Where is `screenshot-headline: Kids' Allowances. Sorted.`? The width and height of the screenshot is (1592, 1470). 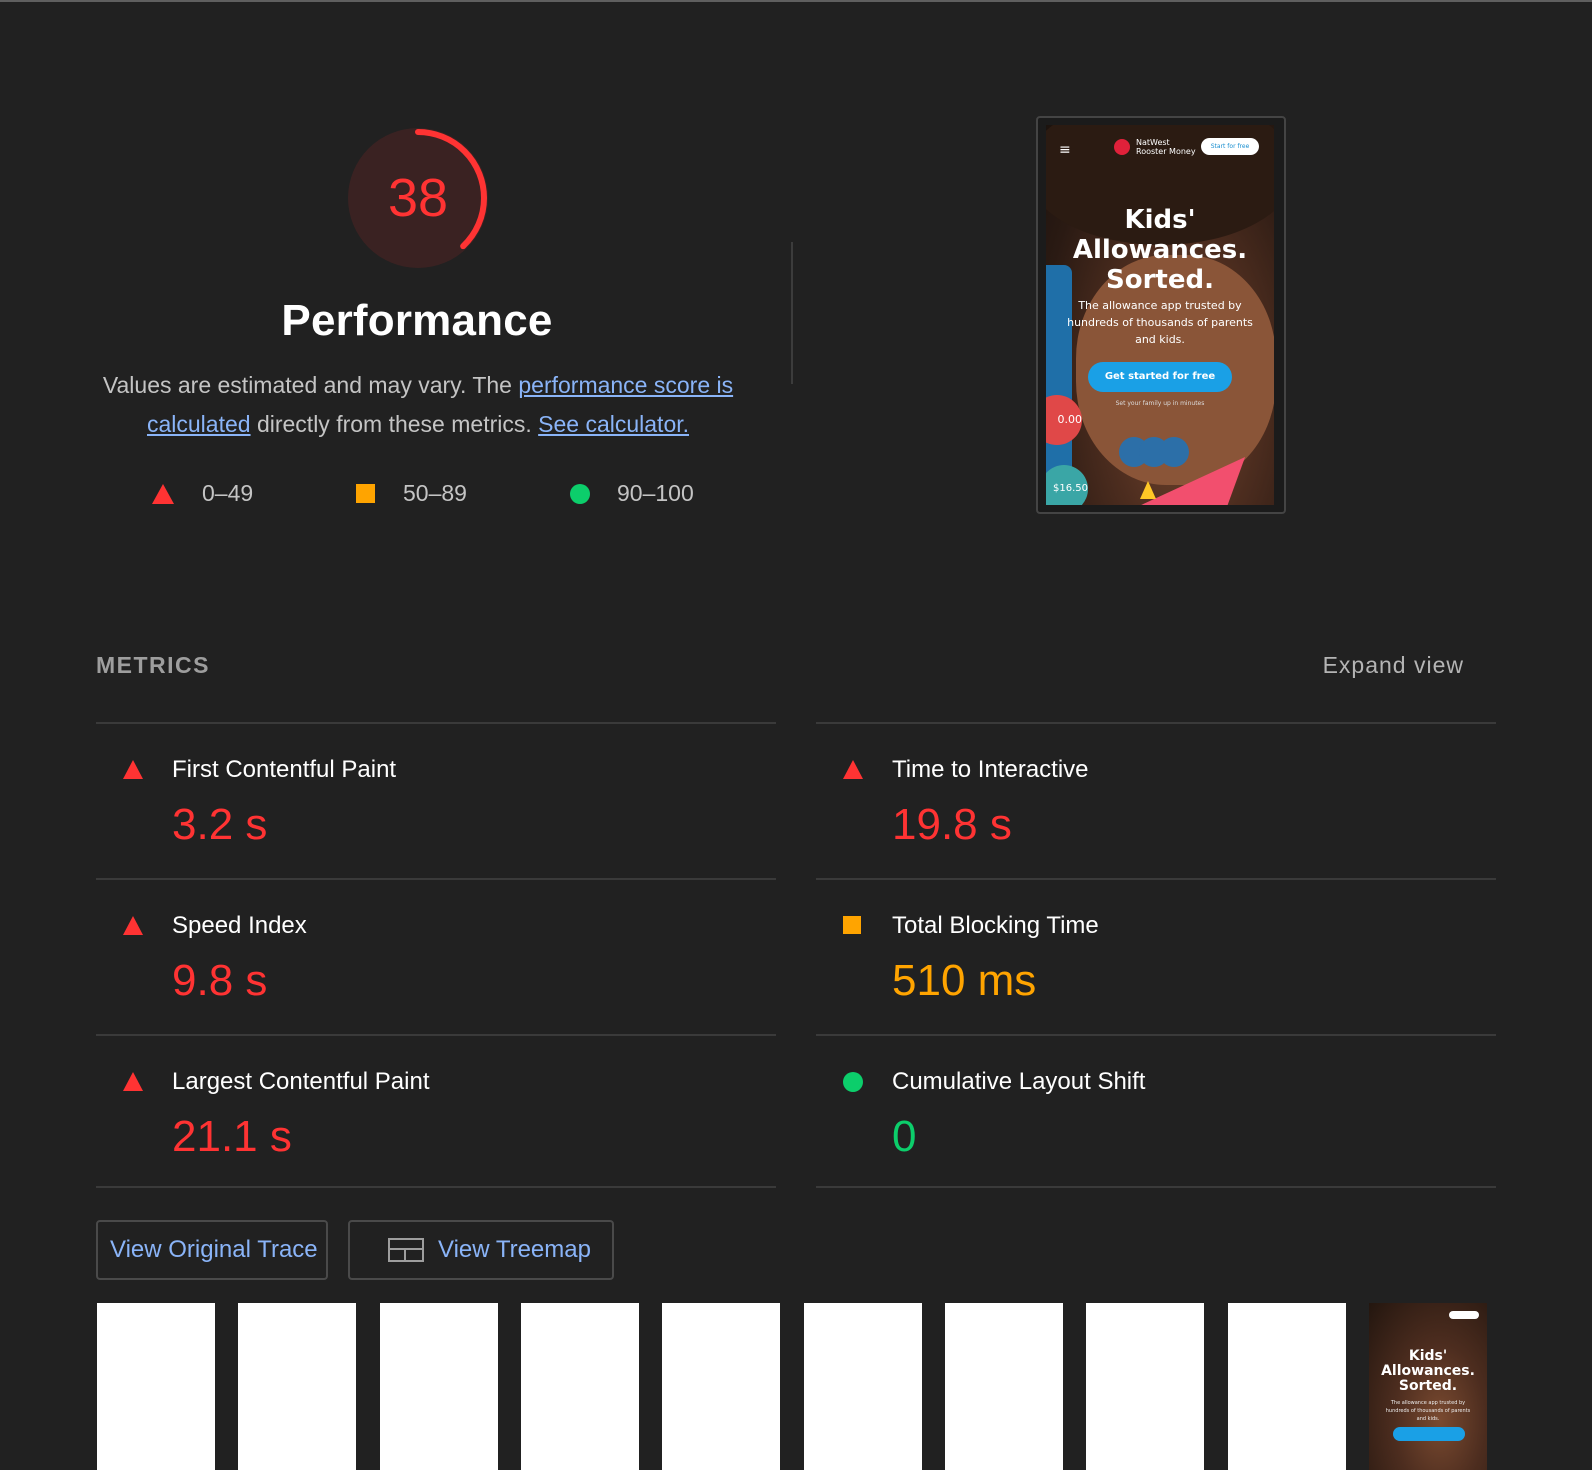
screenshot-headline: Kids' Allowances. Sorted. is located at coordinates (1160, 250).